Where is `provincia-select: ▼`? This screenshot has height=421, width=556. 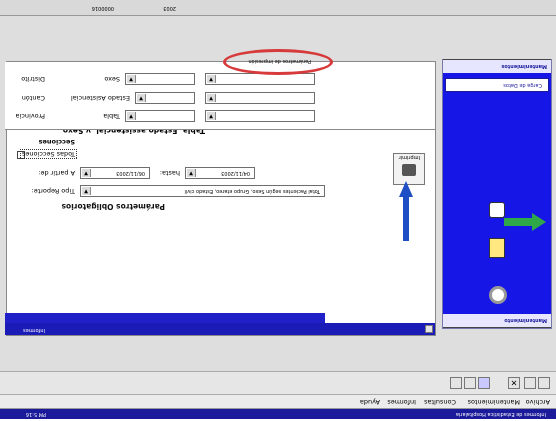 provincia-select: ▼ is located at coordinates (260, 116).